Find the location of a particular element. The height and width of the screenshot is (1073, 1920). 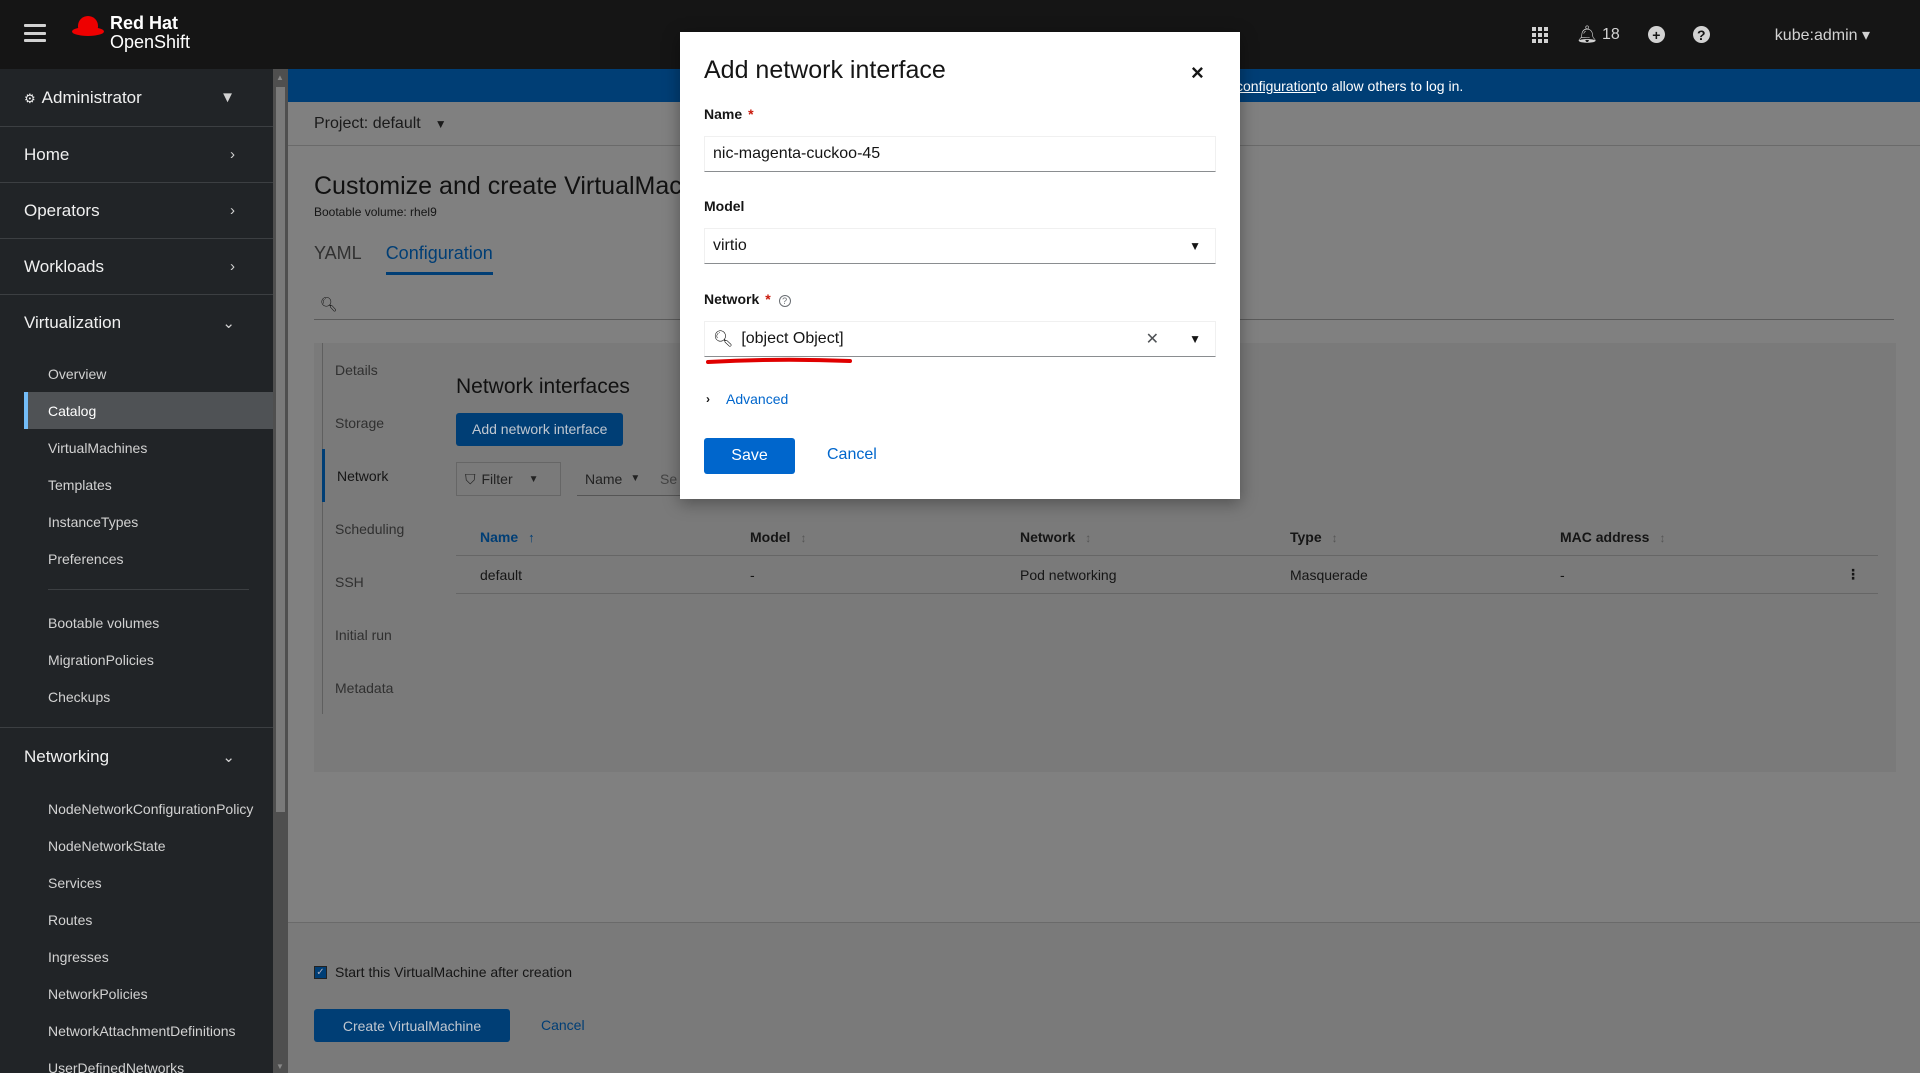

column-header-mac: MAC address ↕ is located at coordinates (1686, 537).